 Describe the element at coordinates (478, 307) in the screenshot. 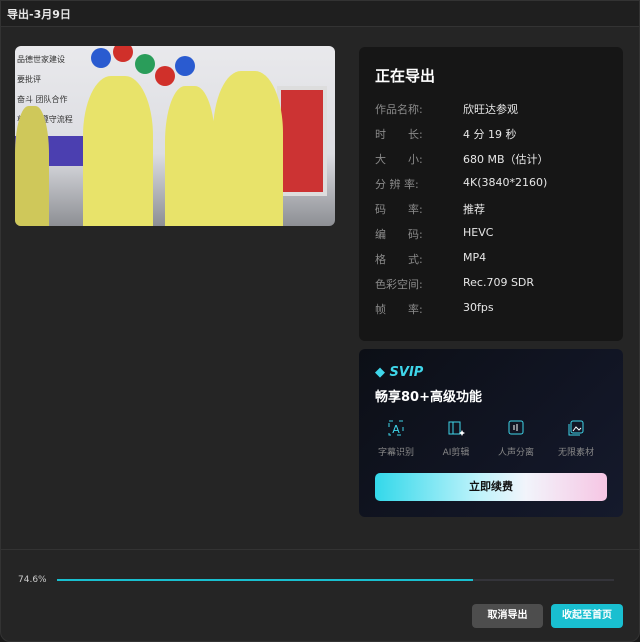

I see `info-value: 30fps` at that location.